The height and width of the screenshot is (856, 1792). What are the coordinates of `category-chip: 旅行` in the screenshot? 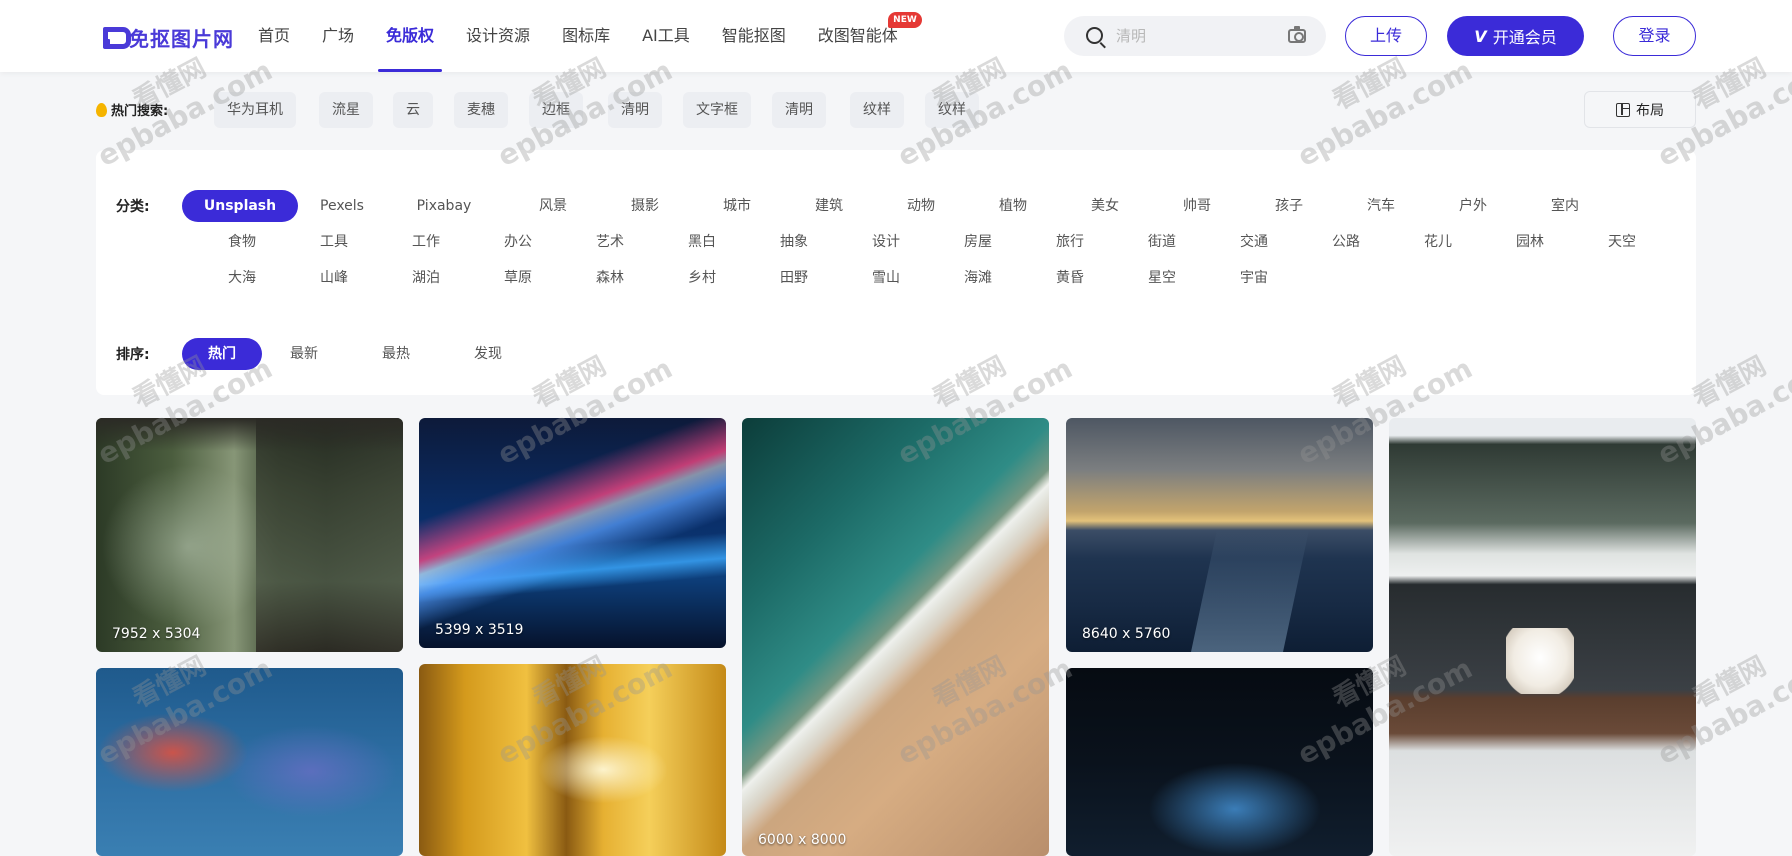 It's located at (1070, 242).